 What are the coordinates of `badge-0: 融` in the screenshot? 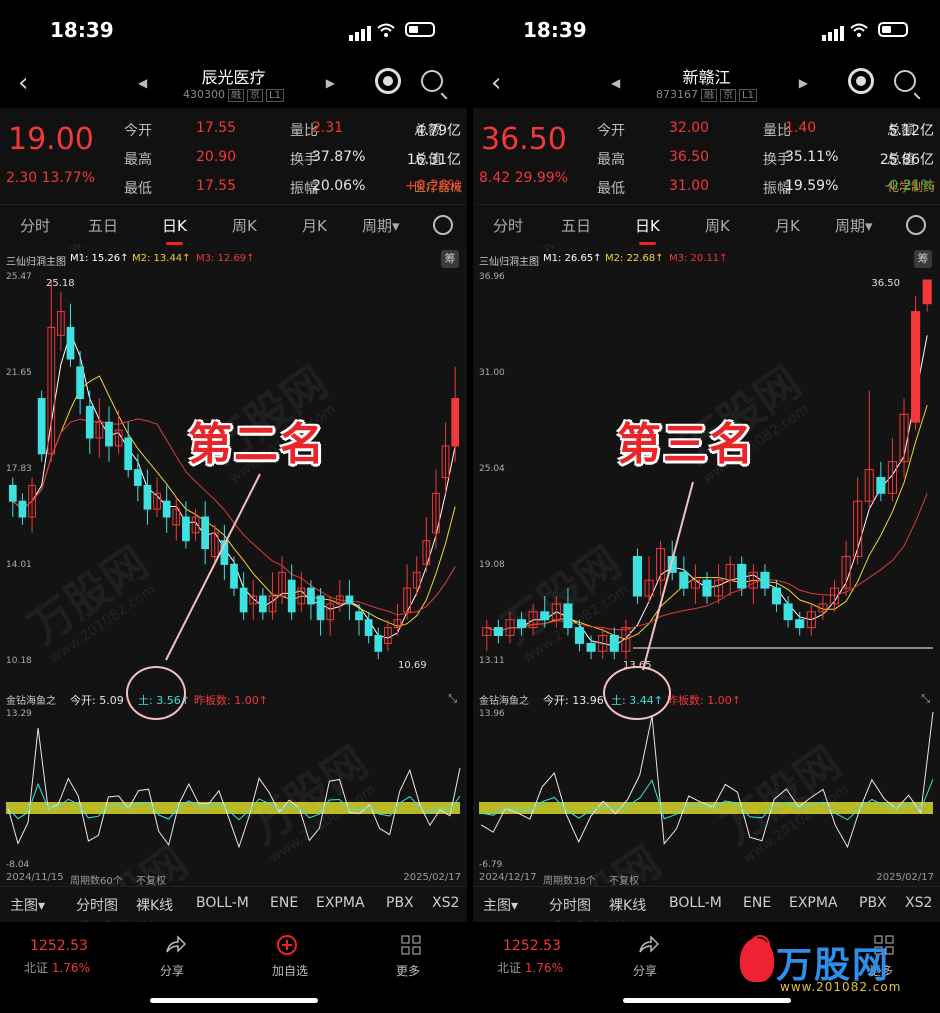 It's located at (236, 95).